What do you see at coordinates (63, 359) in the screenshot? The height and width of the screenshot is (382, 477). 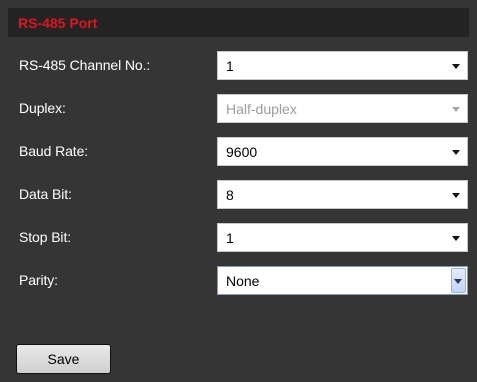 I see `save-button: Save` at bounding box center [63, 359].